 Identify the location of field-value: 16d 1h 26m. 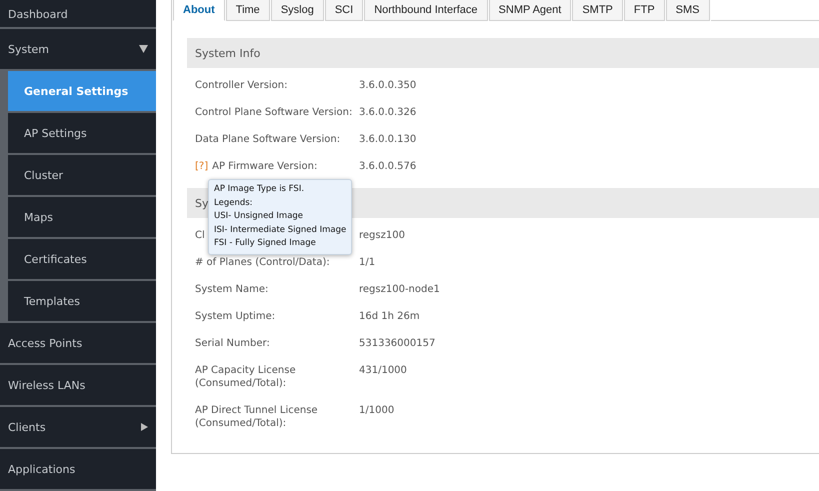
(389, 316).